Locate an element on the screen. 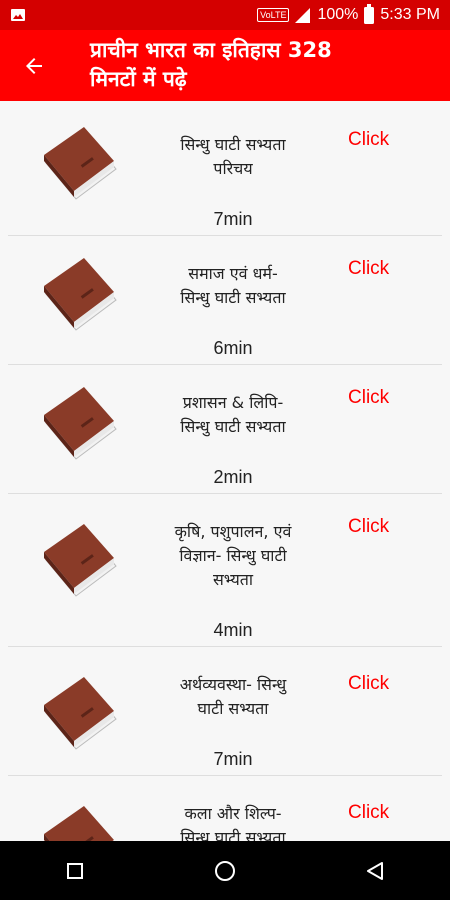 This screenshot has width=450, height=900. item-title-line1: प्रशासन & लिपि- is located at coordinates (233, 402).